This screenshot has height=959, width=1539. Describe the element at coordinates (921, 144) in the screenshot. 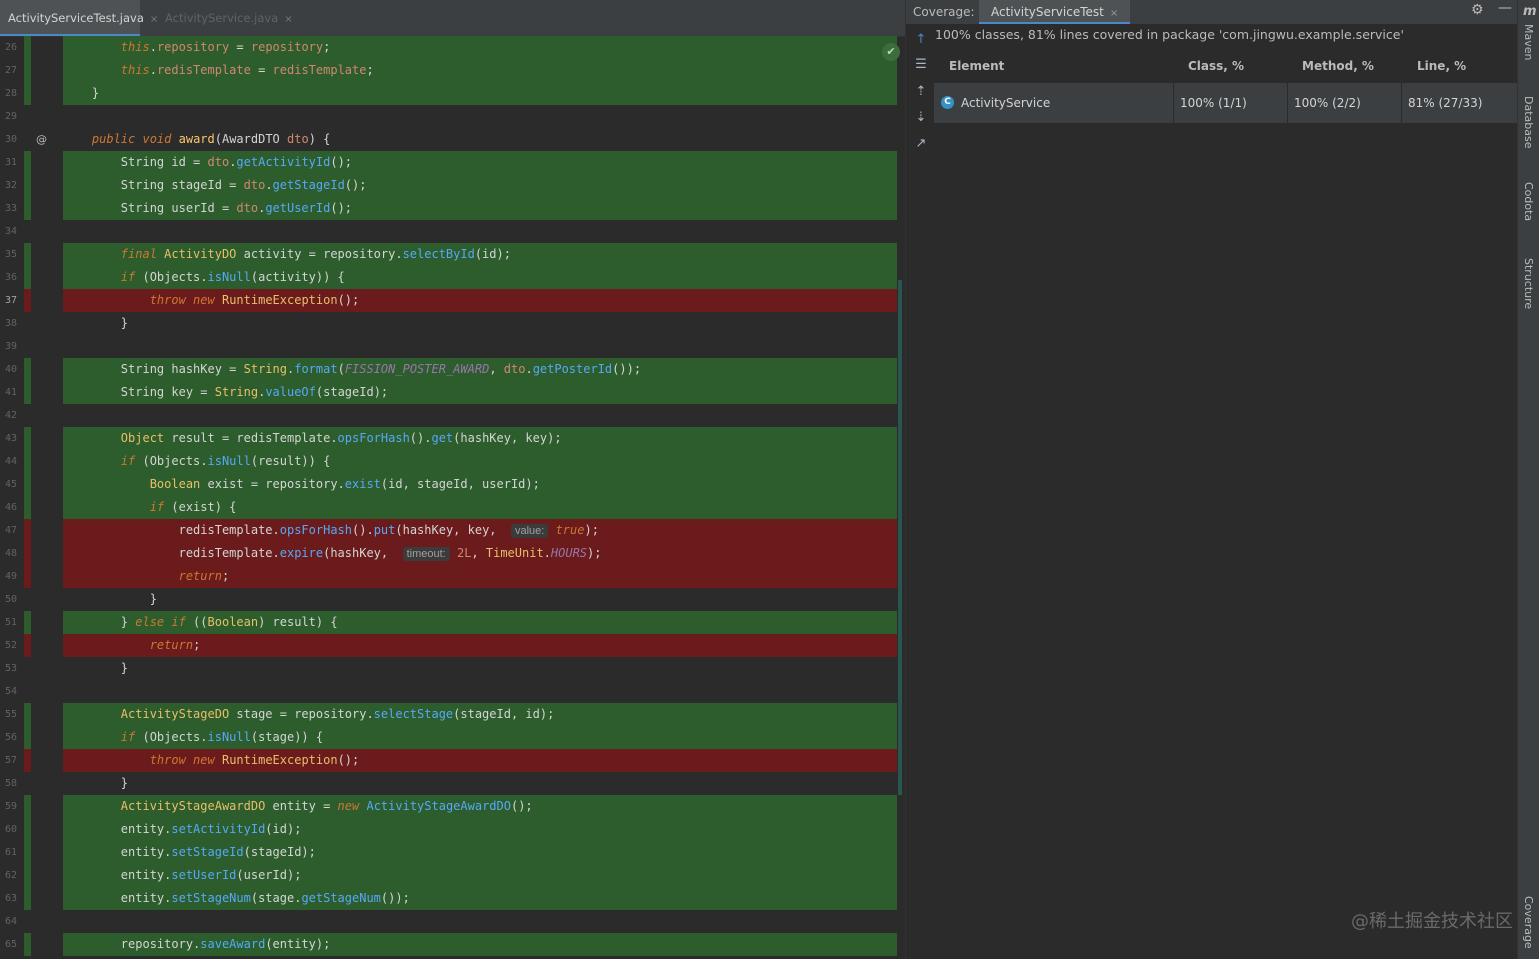

I see `export-icon: ↗` at that location.